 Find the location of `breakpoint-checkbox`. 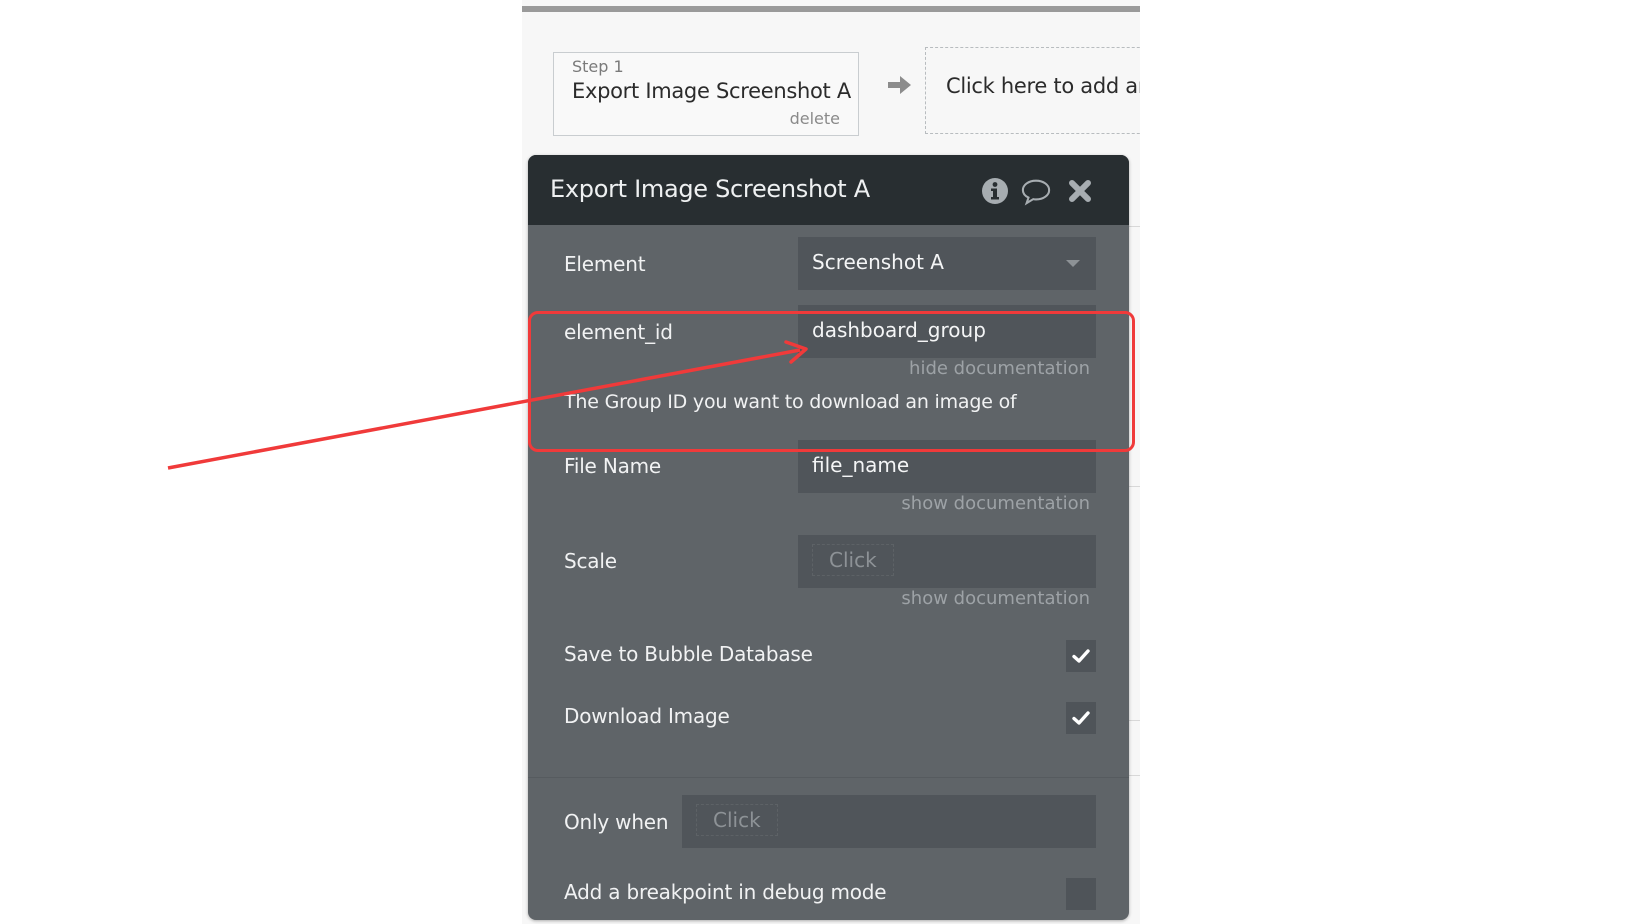

breakpoint-checkbox is located at coordinates (1081, 894).